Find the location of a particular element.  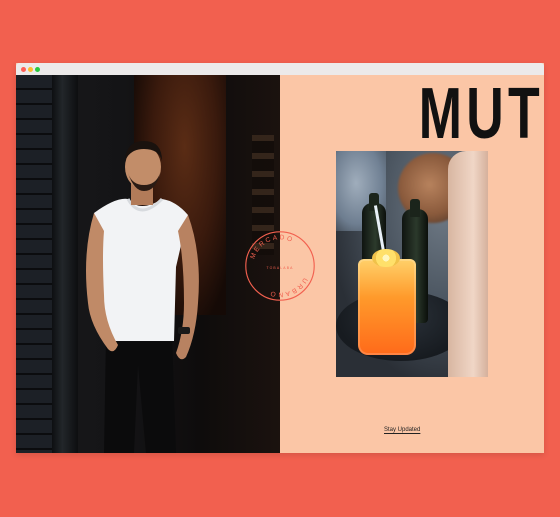

close-window-button is located at coordinates (23, 69).